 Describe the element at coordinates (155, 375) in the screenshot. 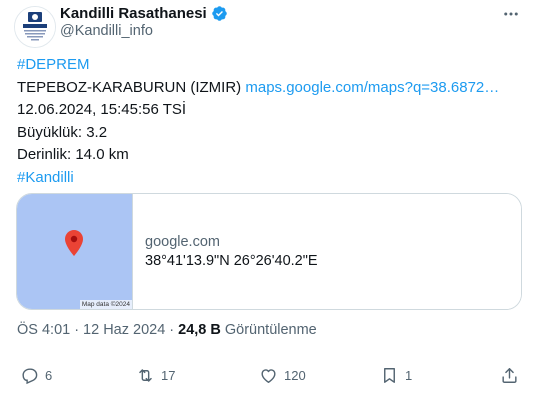

I see `retweet-button: 17` at that location.